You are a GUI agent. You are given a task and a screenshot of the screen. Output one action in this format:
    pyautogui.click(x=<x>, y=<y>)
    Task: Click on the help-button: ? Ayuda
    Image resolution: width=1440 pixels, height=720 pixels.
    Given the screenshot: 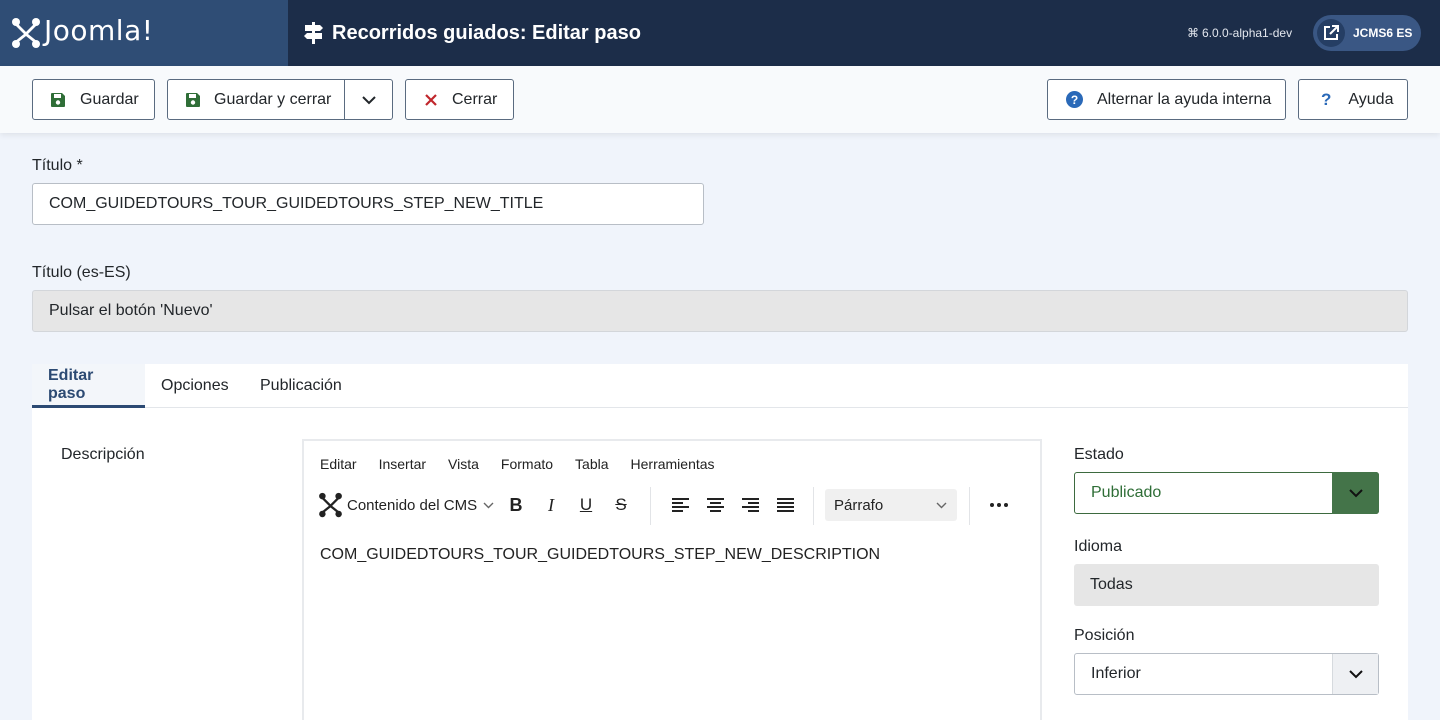 What is the action you would take?
    pyautogui.click(x=1353, y=99)
    